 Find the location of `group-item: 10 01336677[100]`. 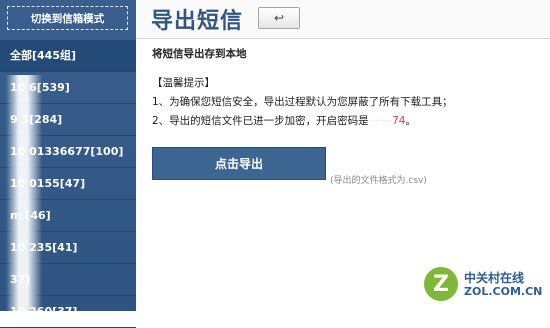

group-item: 10 01336677[100] is located at coordinates (68, 152).